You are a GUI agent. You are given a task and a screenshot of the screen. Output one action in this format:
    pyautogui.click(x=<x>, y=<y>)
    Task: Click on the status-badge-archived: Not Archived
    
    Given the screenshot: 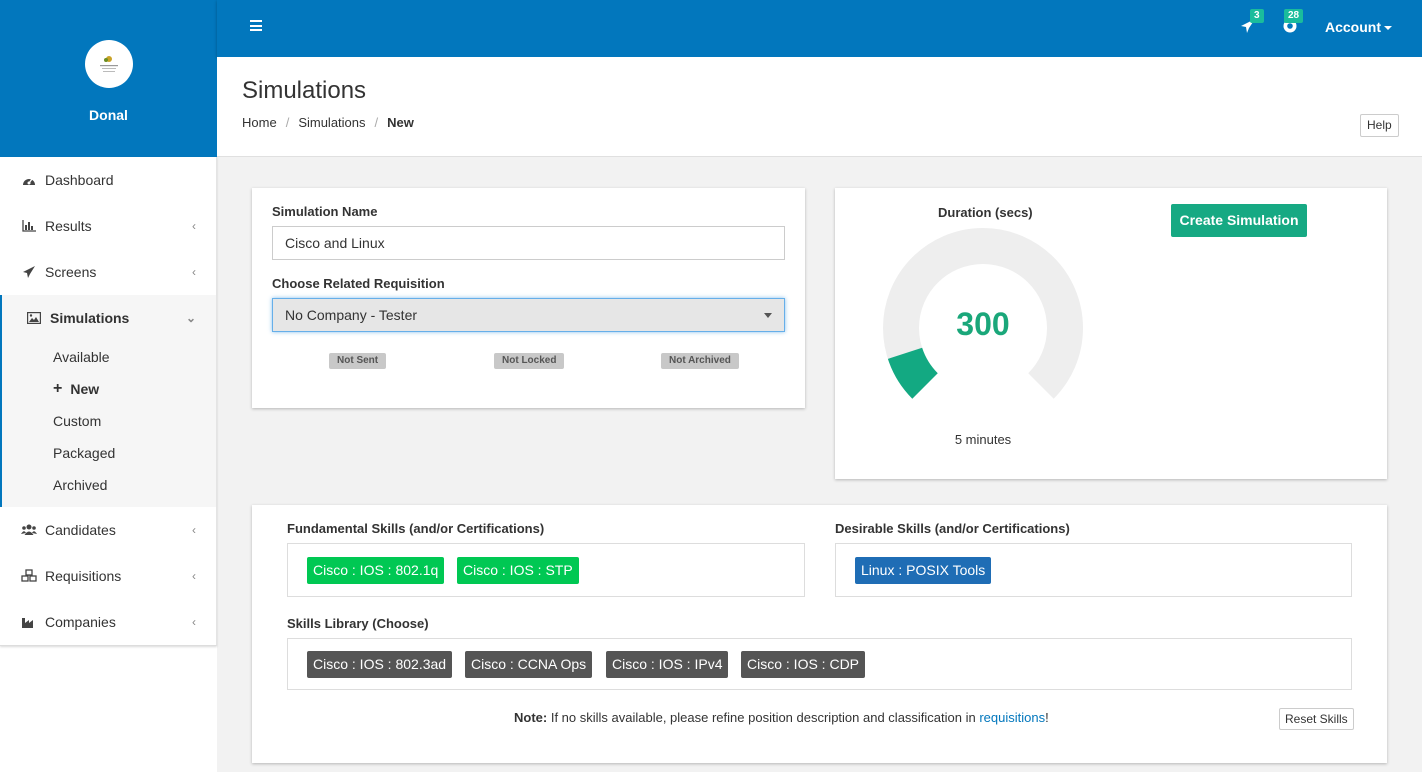 What is the action you would take?
    pyautogui.click(x=700, y=361)
    